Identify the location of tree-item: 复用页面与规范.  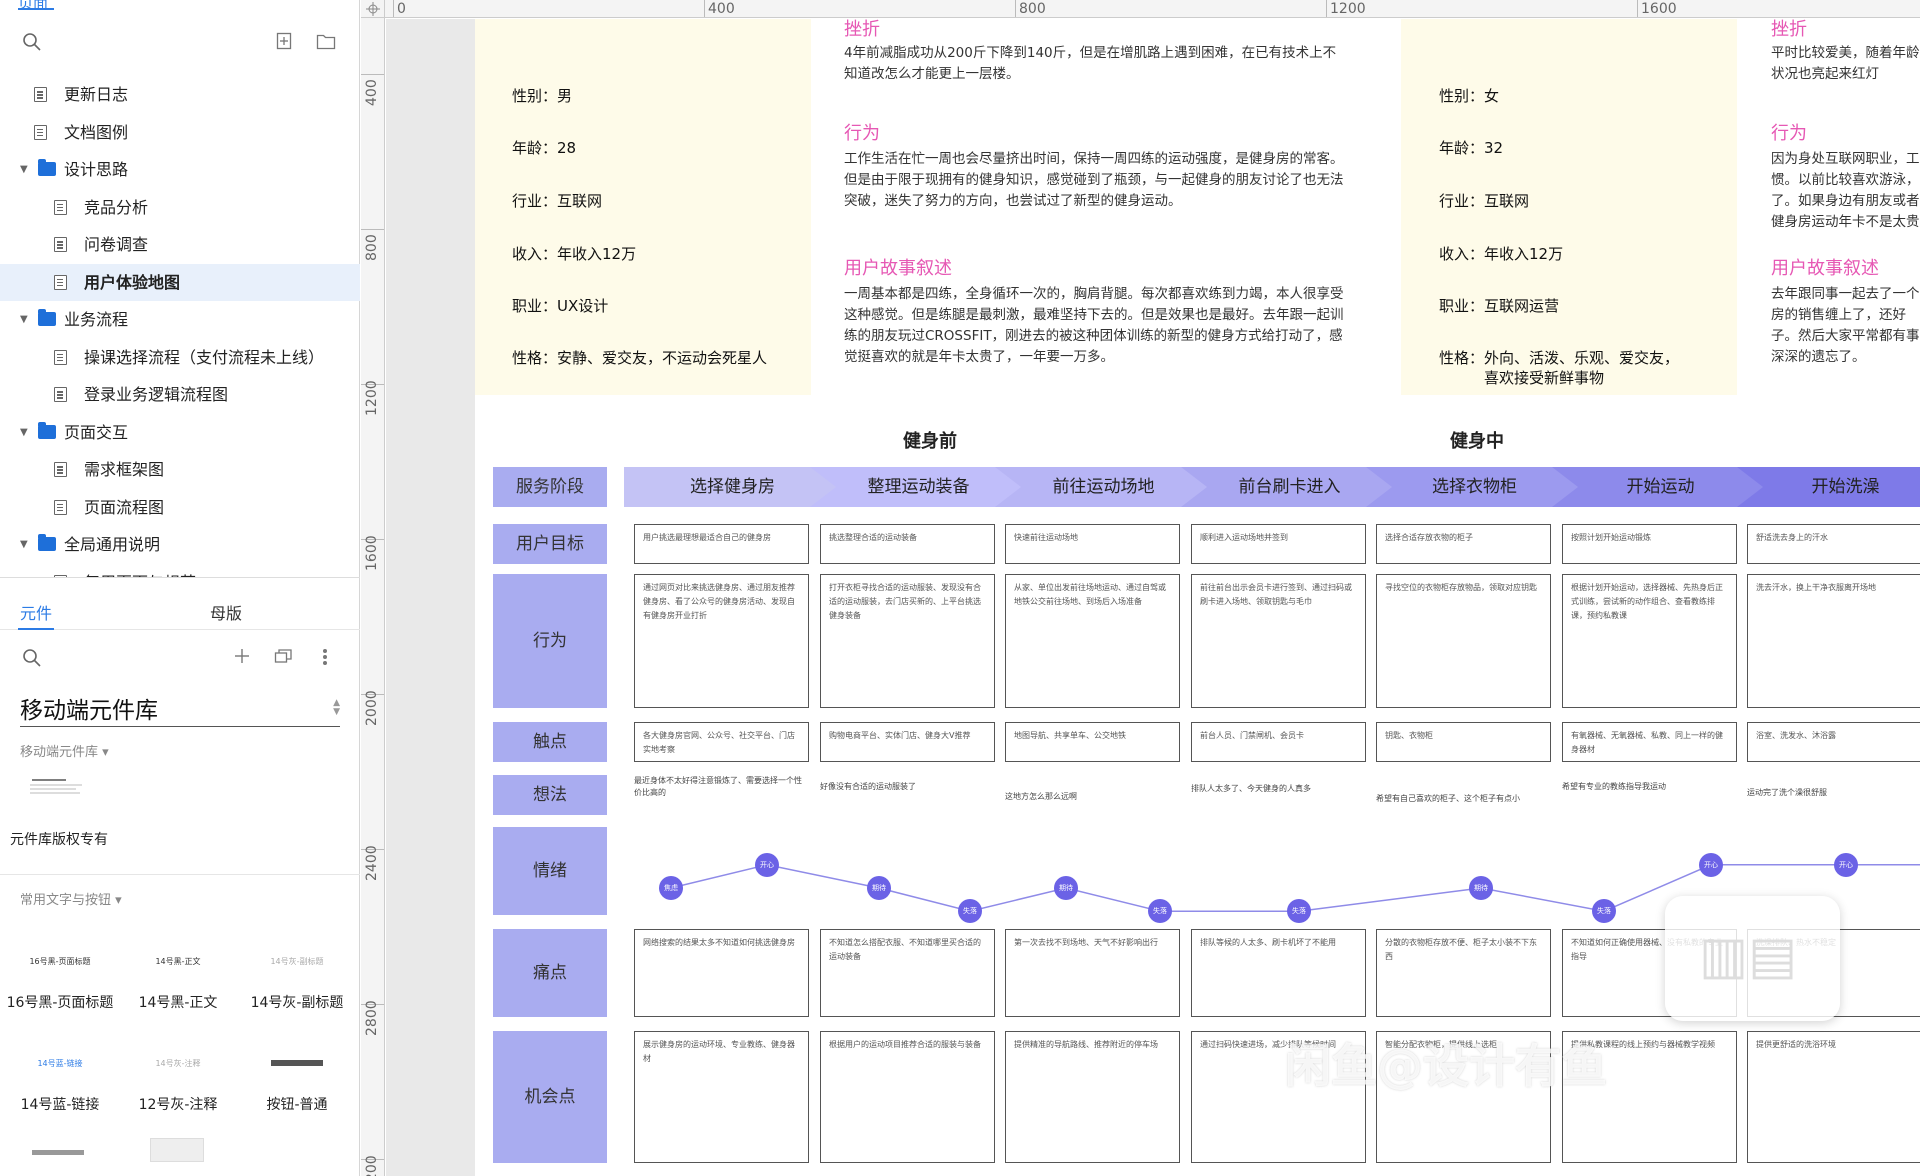
(180, 571).